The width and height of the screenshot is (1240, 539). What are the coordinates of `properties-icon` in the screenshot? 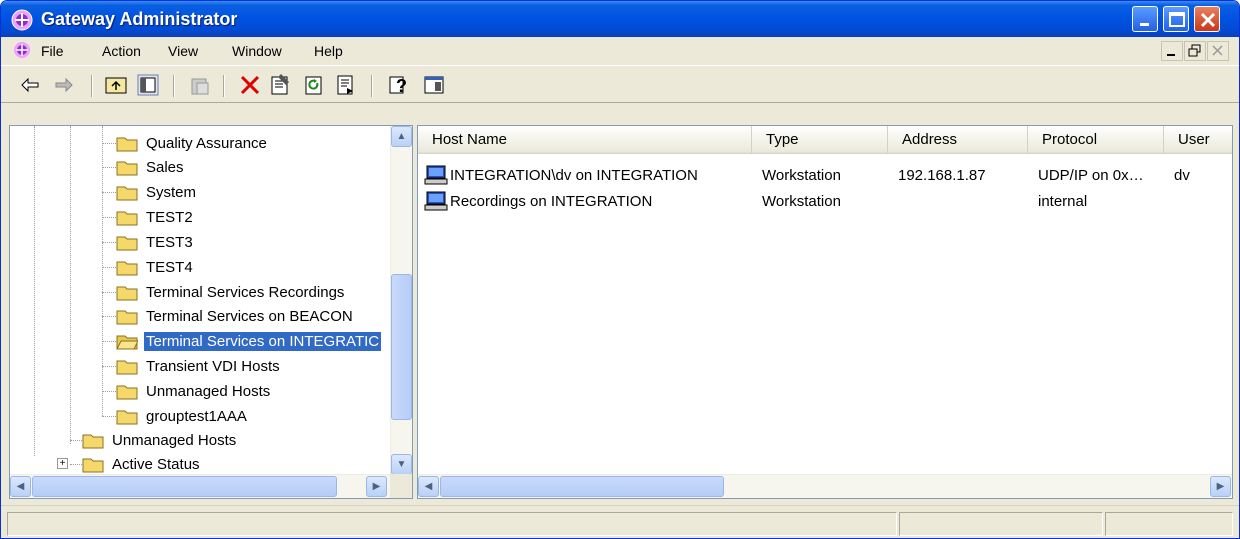 It's located at (280, 84).